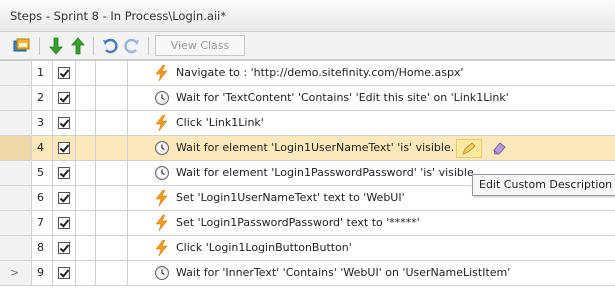 Image resolution: width=615 pixels, height=288 pixels. I want to click on window-title: Steps - Sprint 8 - In Process\Login.aii*, so click(118, 16).